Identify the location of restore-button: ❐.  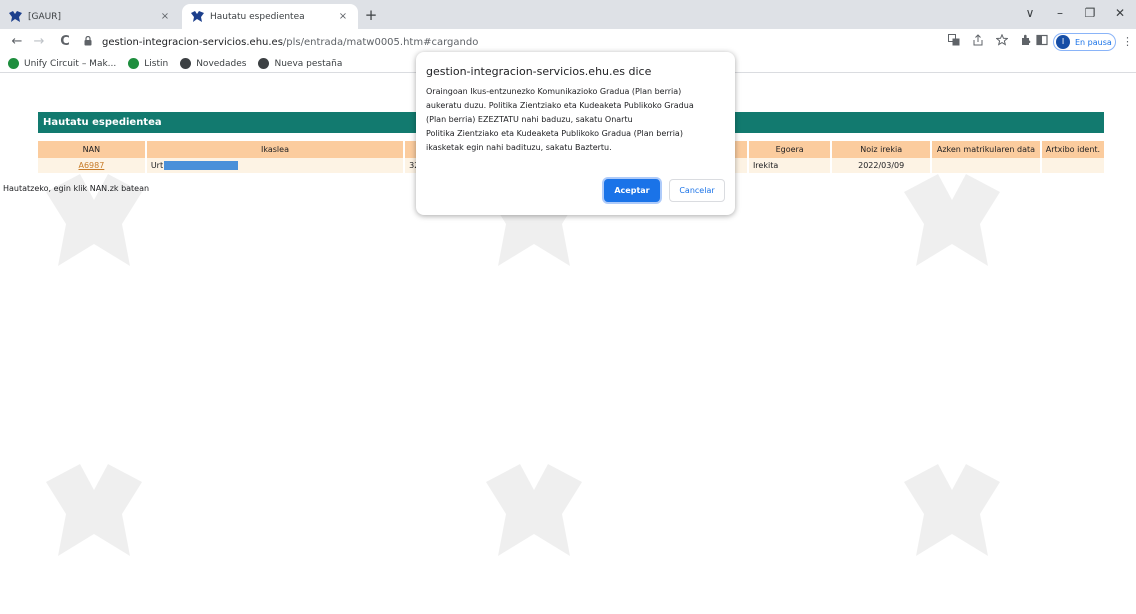
(1090, 13).